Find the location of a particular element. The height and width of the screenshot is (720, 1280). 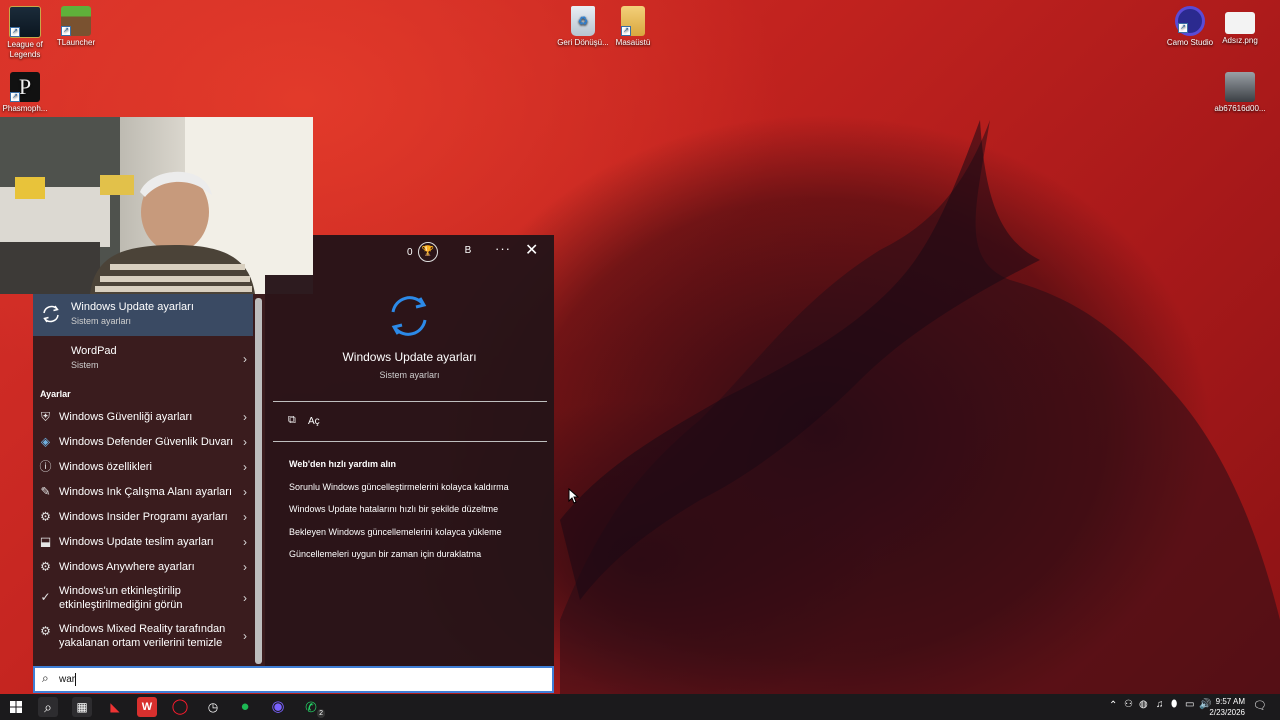

settings-item-windows-security: ⛨ Windows Güvenliği ayarları › is located at coordinates (143, 416).